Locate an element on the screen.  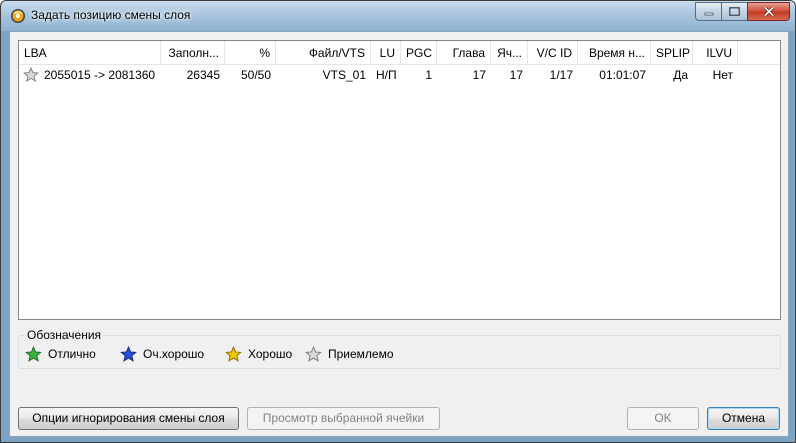
cell-file-vts: VTS_01 is located at coordinates (344, 75).